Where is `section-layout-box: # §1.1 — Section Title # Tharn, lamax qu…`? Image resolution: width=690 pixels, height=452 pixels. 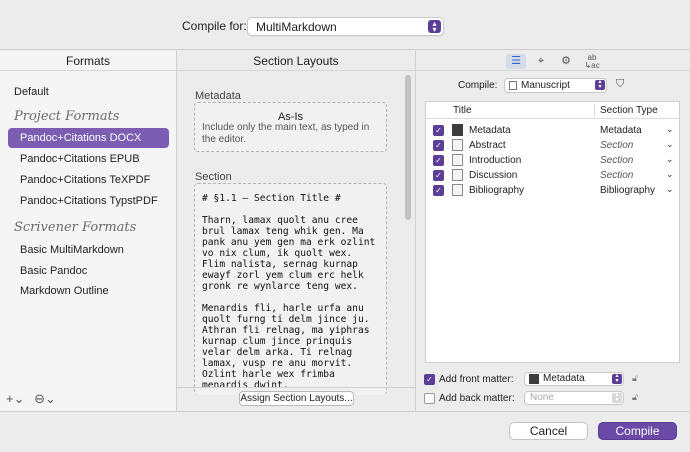 section-layout-box: # §1.1 — Section Title # Tharn, lamax qu… is located at coordinates (290, 289).